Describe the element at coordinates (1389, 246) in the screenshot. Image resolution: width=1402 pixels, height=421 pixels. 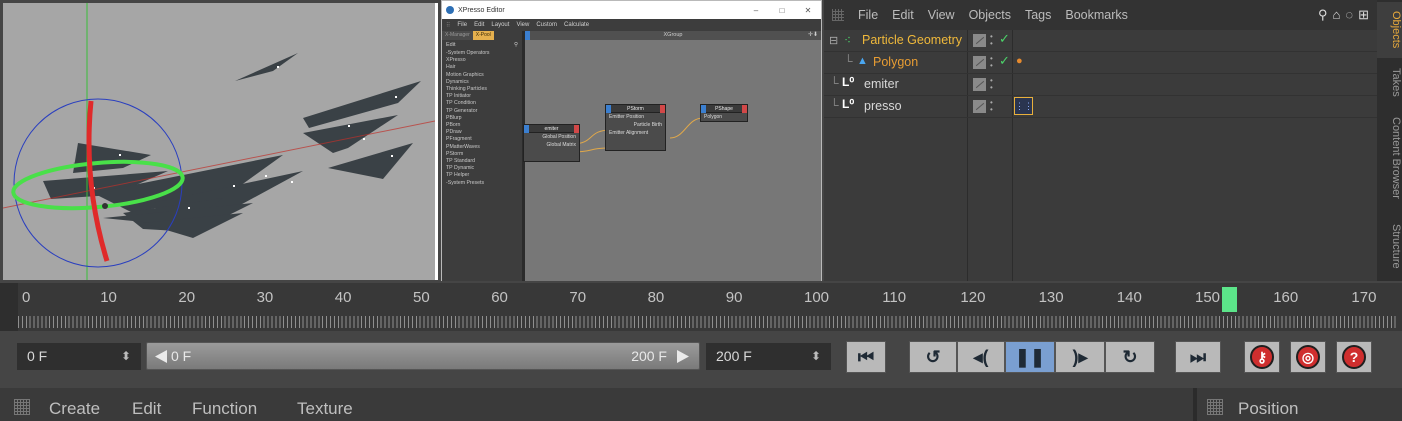
I see `tab-structure: Structure` at that location.